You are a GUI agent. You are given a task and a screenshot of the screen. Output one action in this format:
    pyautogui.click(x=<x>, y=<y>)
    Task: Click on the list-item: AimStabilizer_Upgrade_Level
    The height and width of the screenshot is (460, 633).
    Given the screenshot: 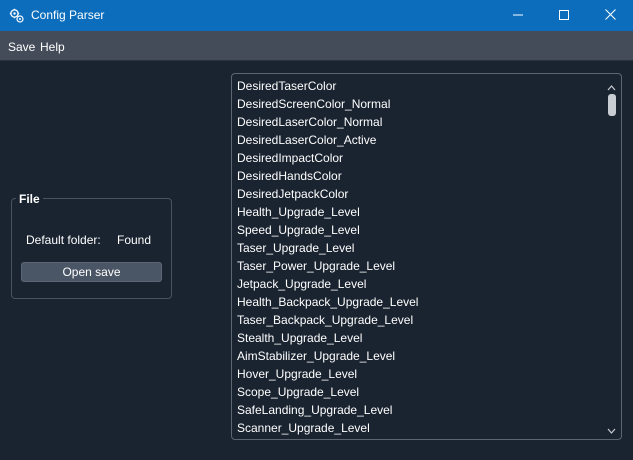 What is the action you would take?
    pyautogui.click(x=420, y=356)
    